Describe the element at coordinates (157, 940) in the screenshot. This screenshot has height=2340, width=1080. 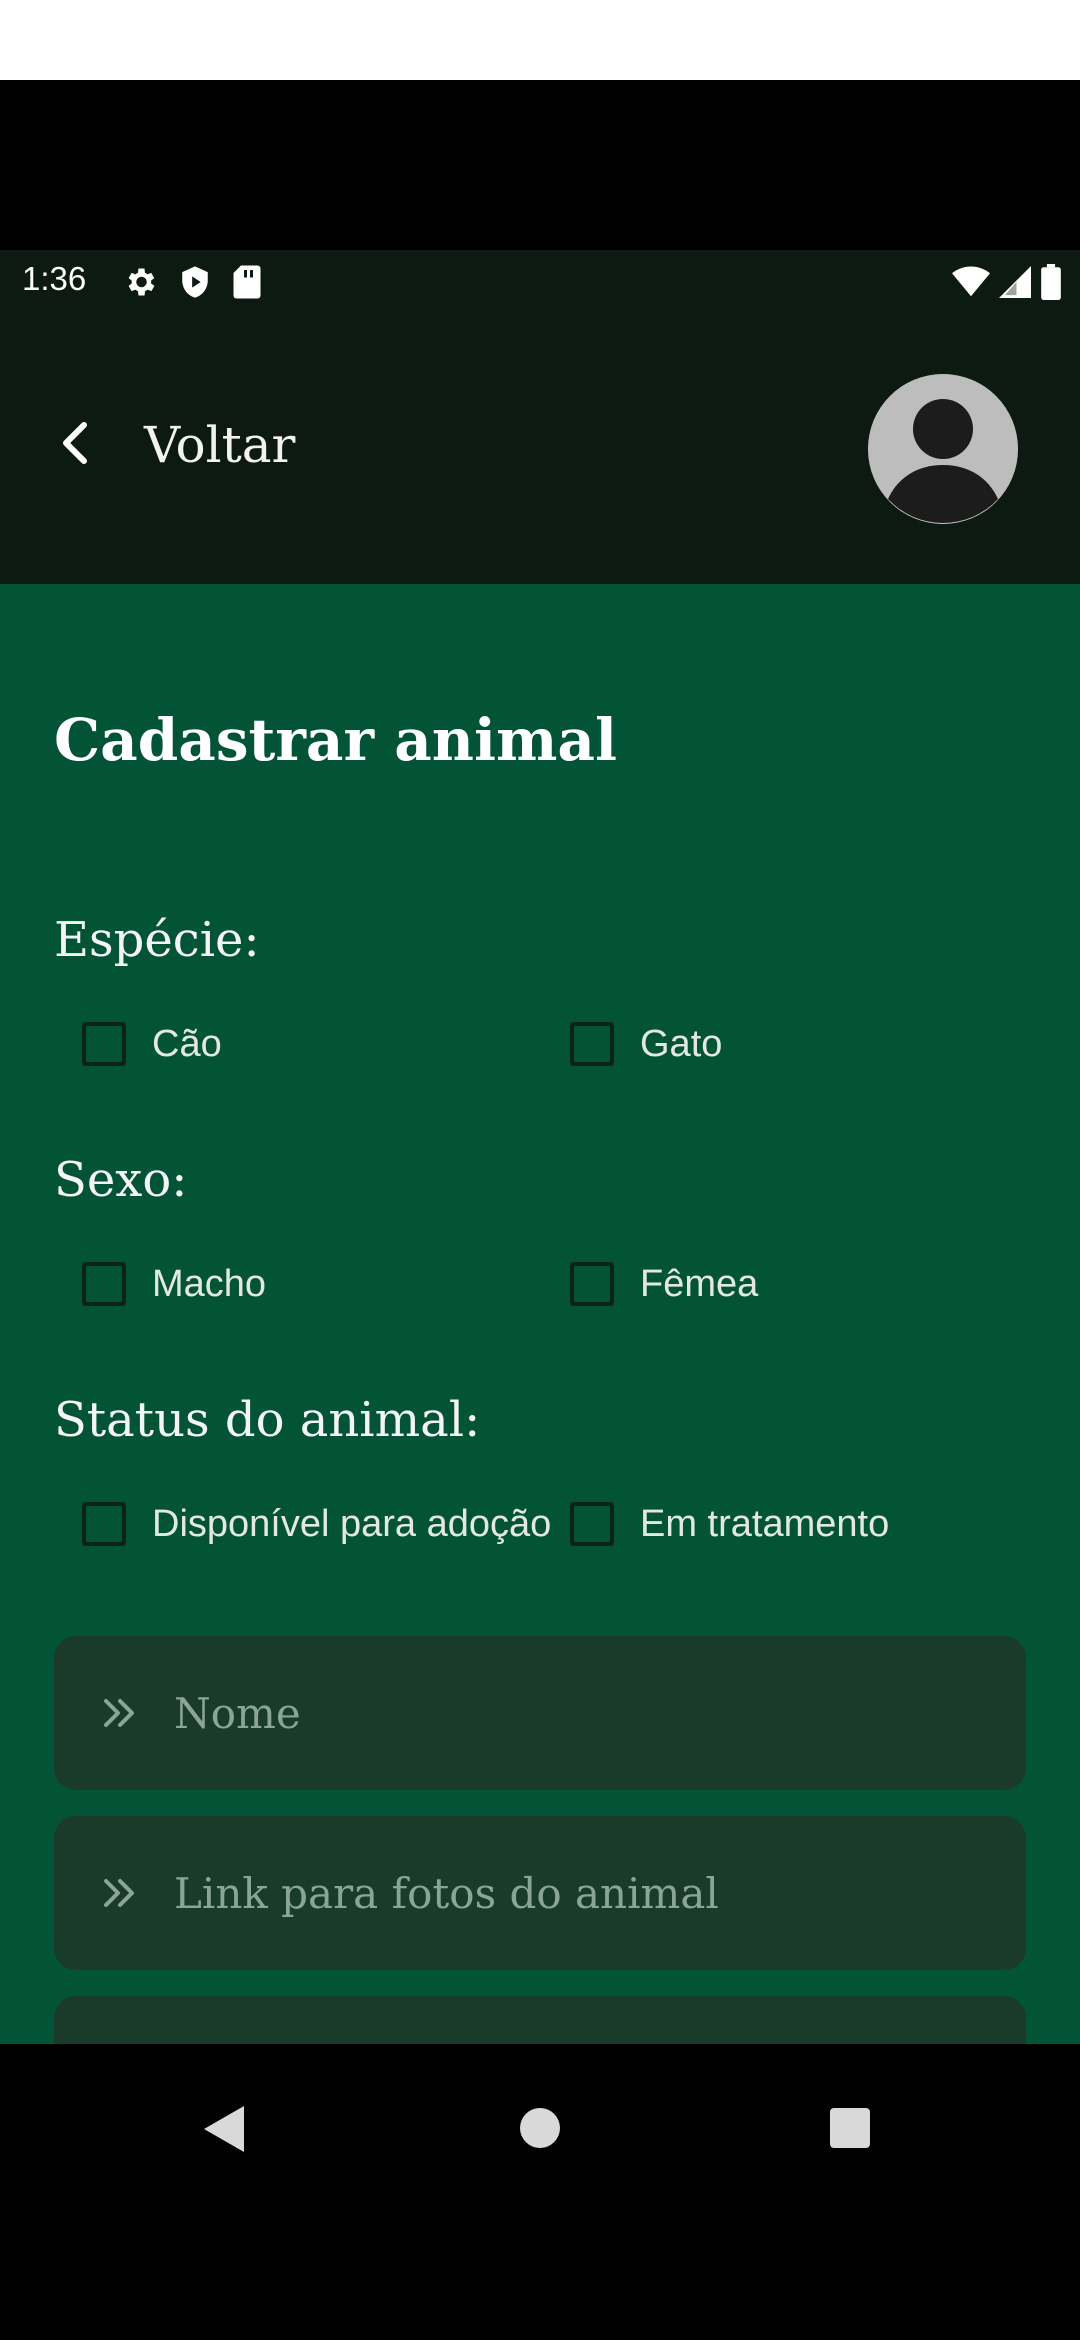
I see `especie-label: Espécie:` at that location.